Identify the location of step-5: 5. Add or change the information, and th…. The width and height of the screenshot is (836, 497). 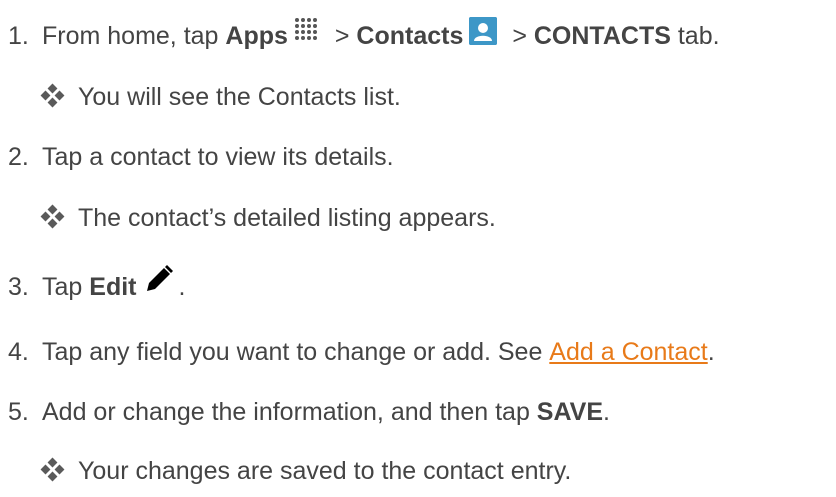
(305, 412).